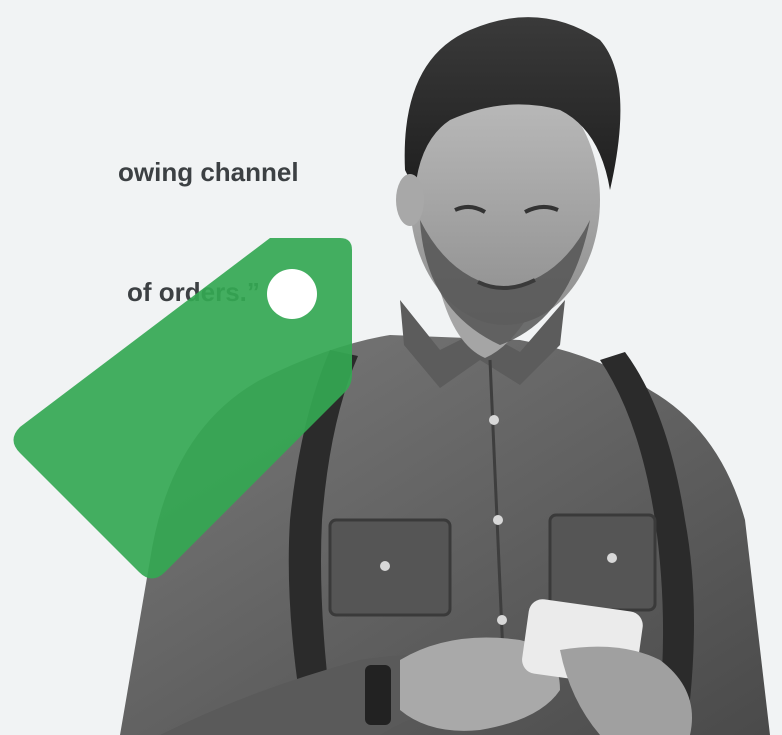 Image resolution: width=782 pixels, height=735 pixels. Describe the element at coordinates (602, 562) in the screenshot. I see `pocket-right` at that location.